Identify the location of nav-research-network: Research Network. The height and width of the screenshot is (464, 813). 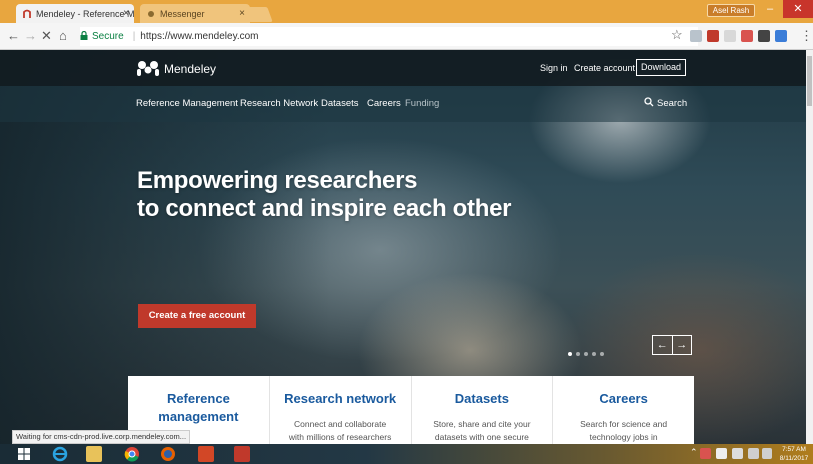
(279, 103).